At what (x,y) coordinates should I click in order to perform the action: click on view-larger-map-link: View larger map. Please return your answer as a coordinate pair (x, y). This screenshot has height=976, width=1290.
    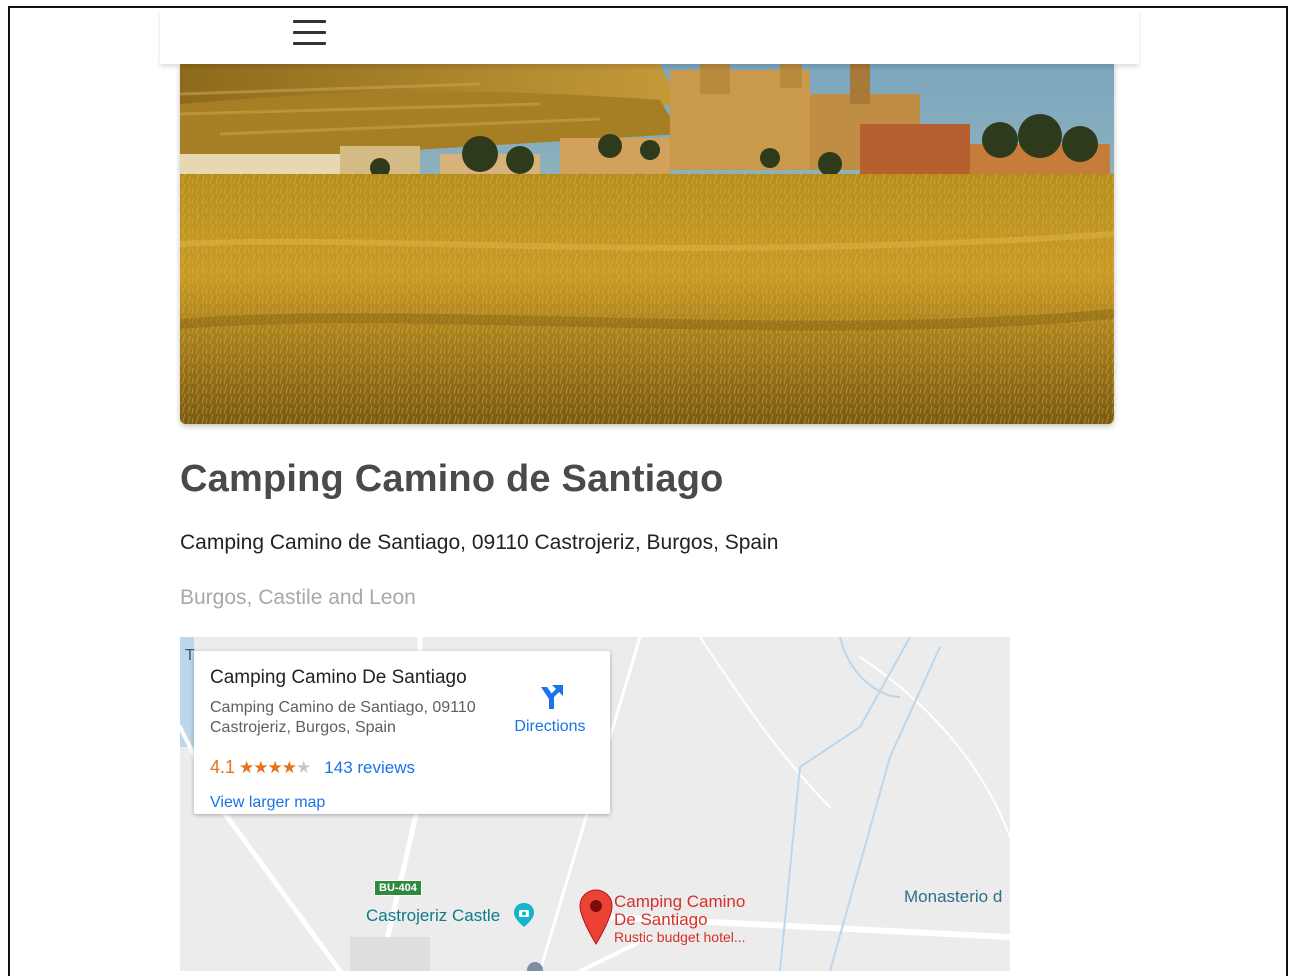
    Looking at the image, I should click on (267, 803).